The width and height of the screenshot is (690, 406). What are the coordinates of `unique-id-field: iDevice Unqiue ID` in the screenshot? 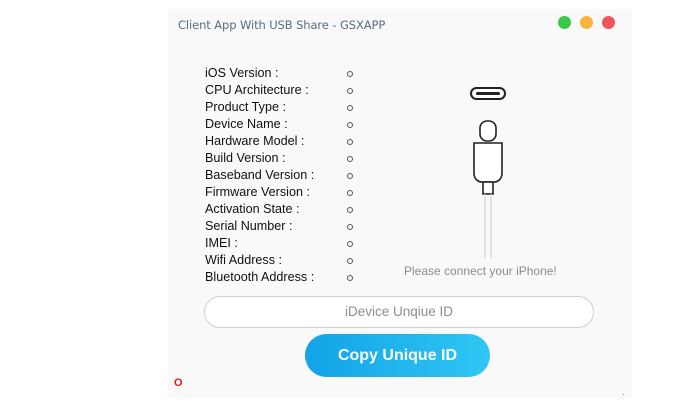 It's located at (399, 312).